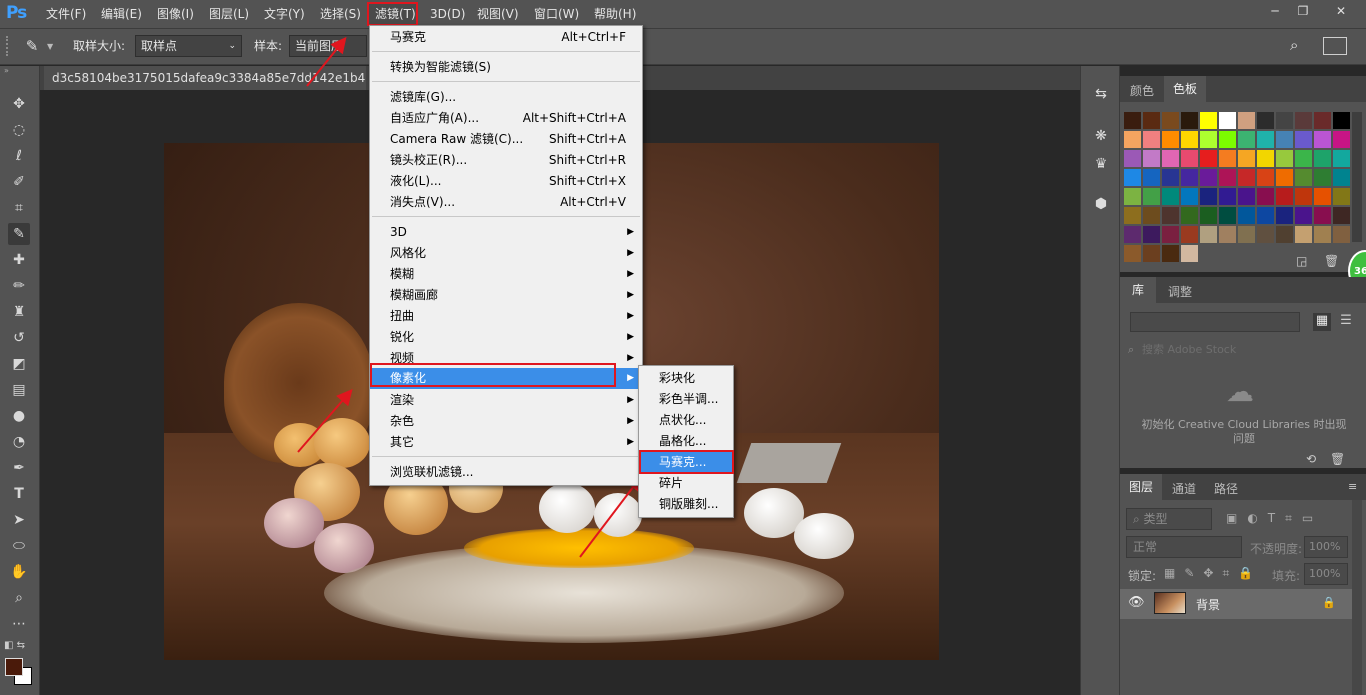 This screenshot has height=695, width=1366. I want to click on menu-type: 文字(Y), so click(284, 14).